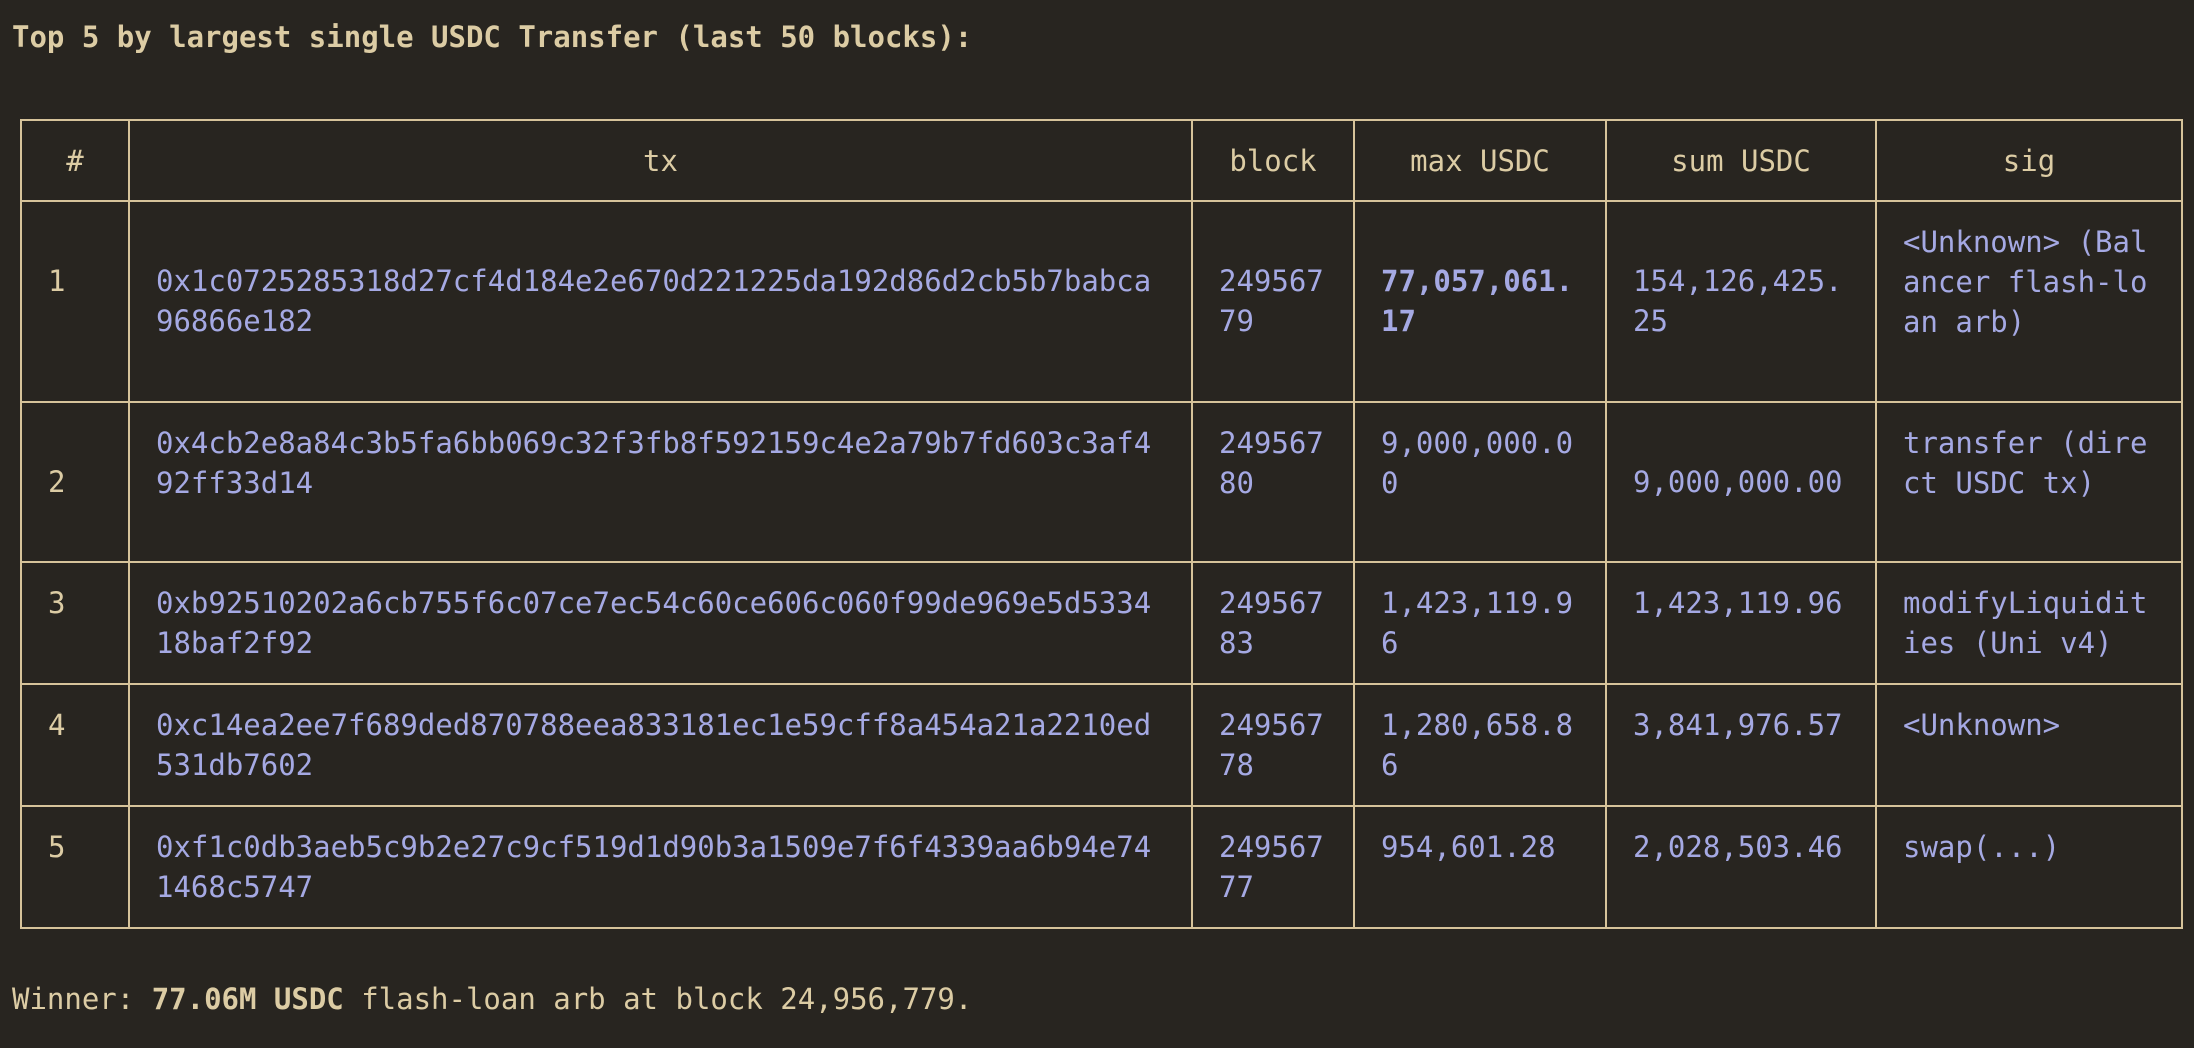 Image resolution: width=2194 pixels, height=1048 pixels. I want to click on row-sig: modifyLiquidities (Uni v4), so click(2029, 623).